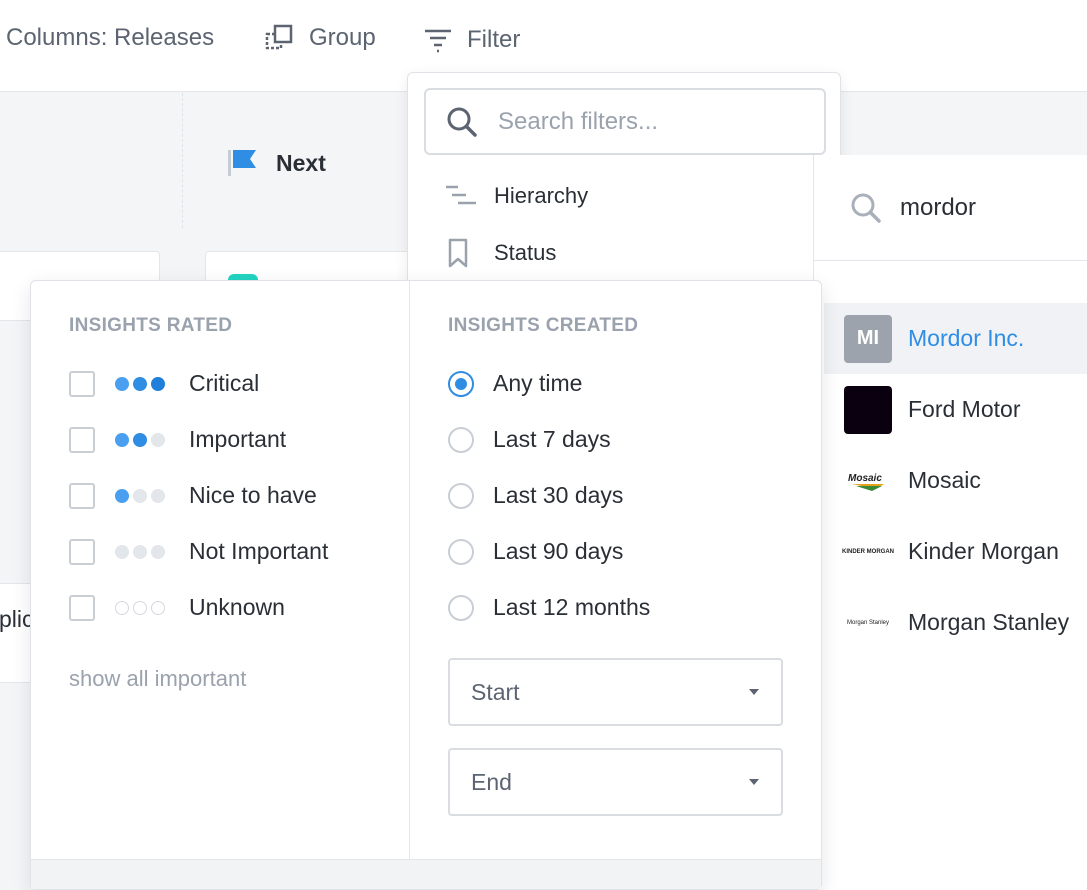  I want to click on filter-item-label: Hierarchy, so click(541, 195).